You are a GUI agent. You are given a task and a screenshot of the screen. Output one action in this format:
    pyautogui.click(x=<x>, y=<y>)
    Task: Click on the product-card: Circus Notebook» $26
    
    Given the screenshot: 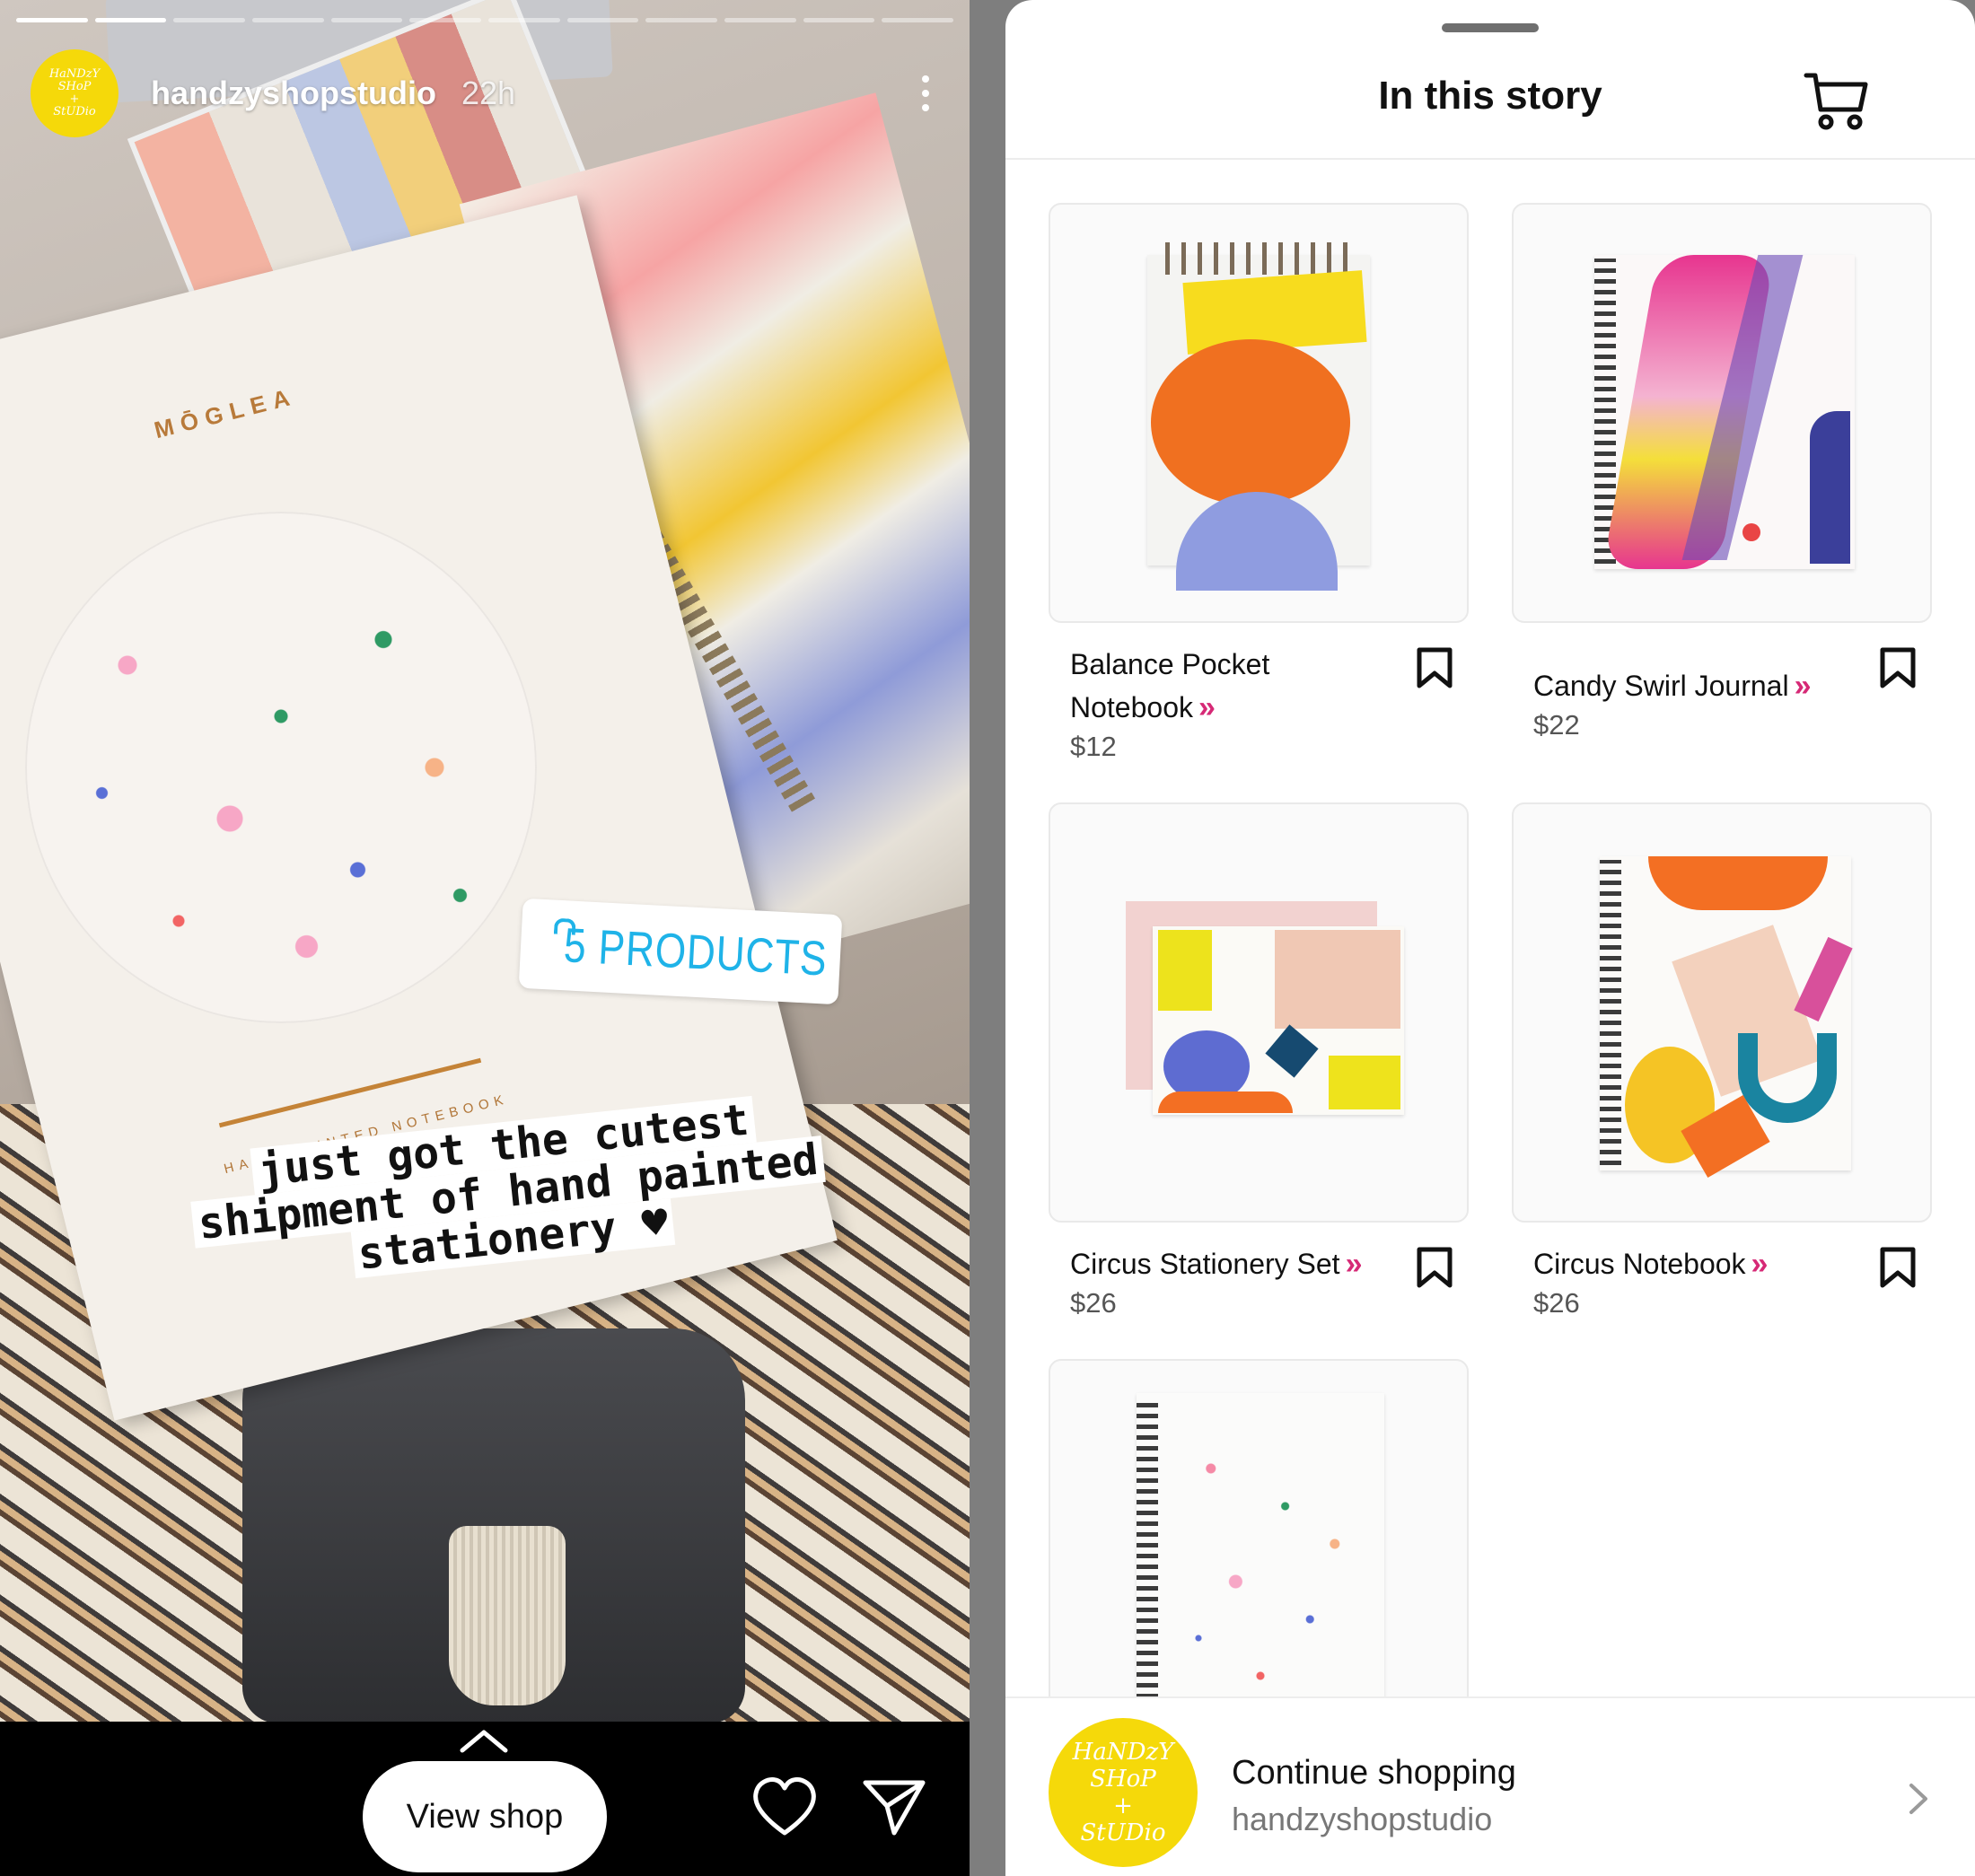 What is the action you would take?
    pyautogui.click(x=1722, y=1060)
    